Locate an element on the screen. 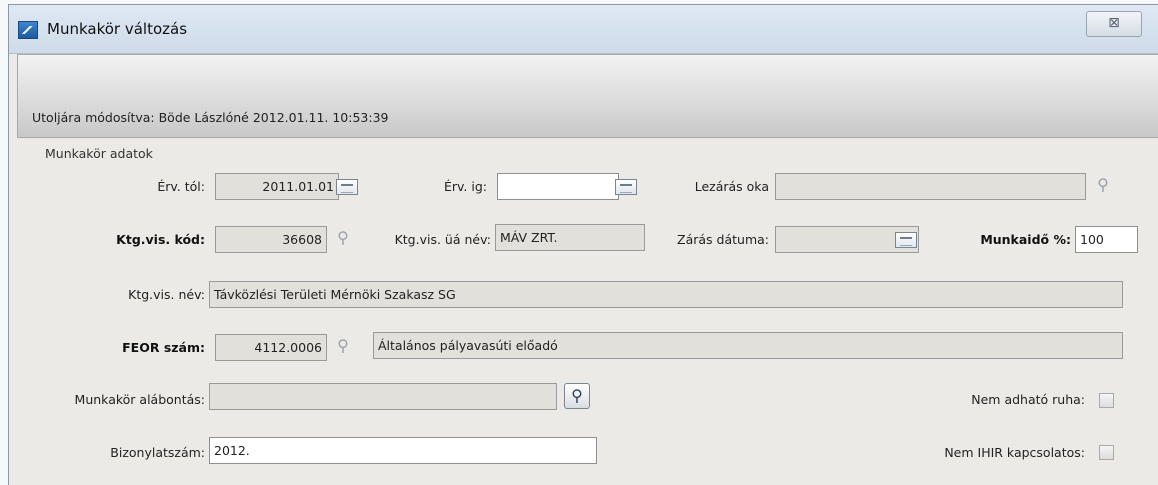 The image size is (1158, 485). erv-ig-field is located at coordinates (558, 186).